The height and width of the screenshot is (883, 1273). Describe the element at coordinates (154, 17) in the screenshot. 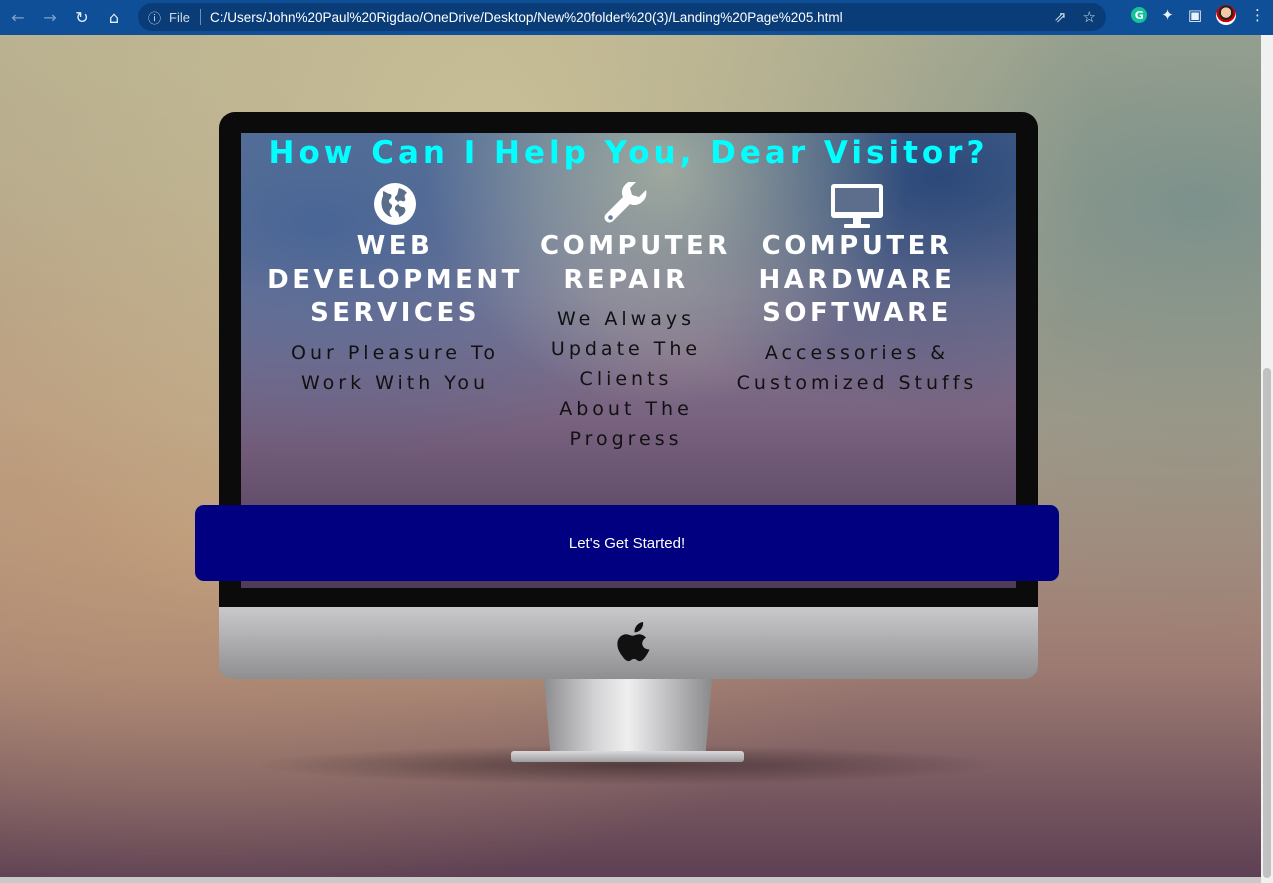

I see `site-info-icon: ⓘ` at that location.